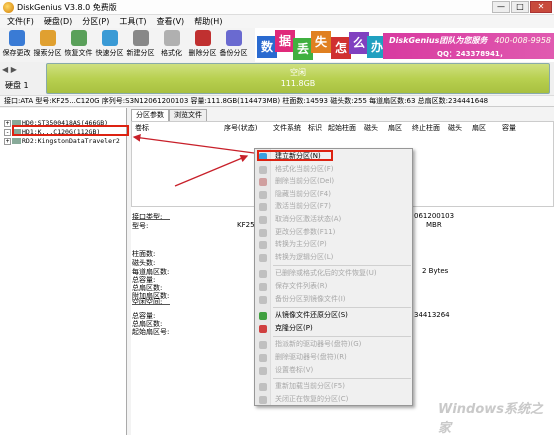  Describe the element at coordinates (298, 78) in the screenshot. I see `disk-partition-bar: 空闲 111.8GB` at that location.